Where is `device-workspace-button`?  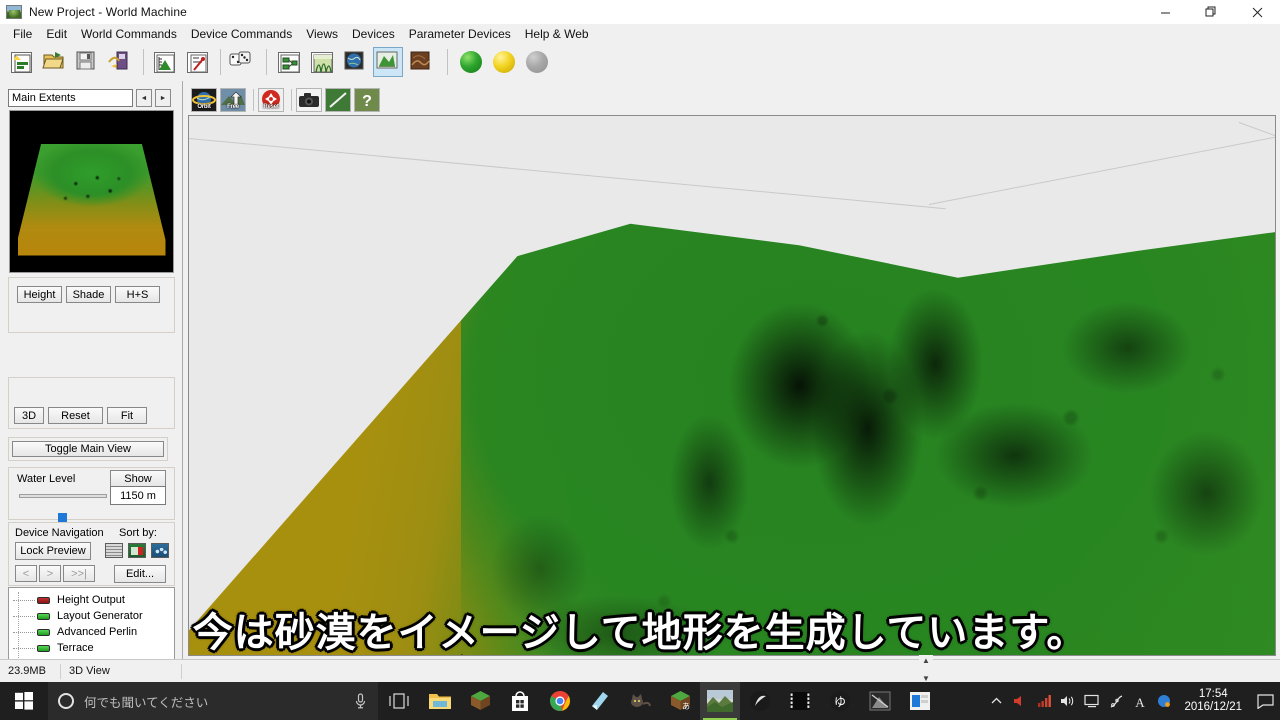 device-workspace-button is located at coordinates (289, 62).